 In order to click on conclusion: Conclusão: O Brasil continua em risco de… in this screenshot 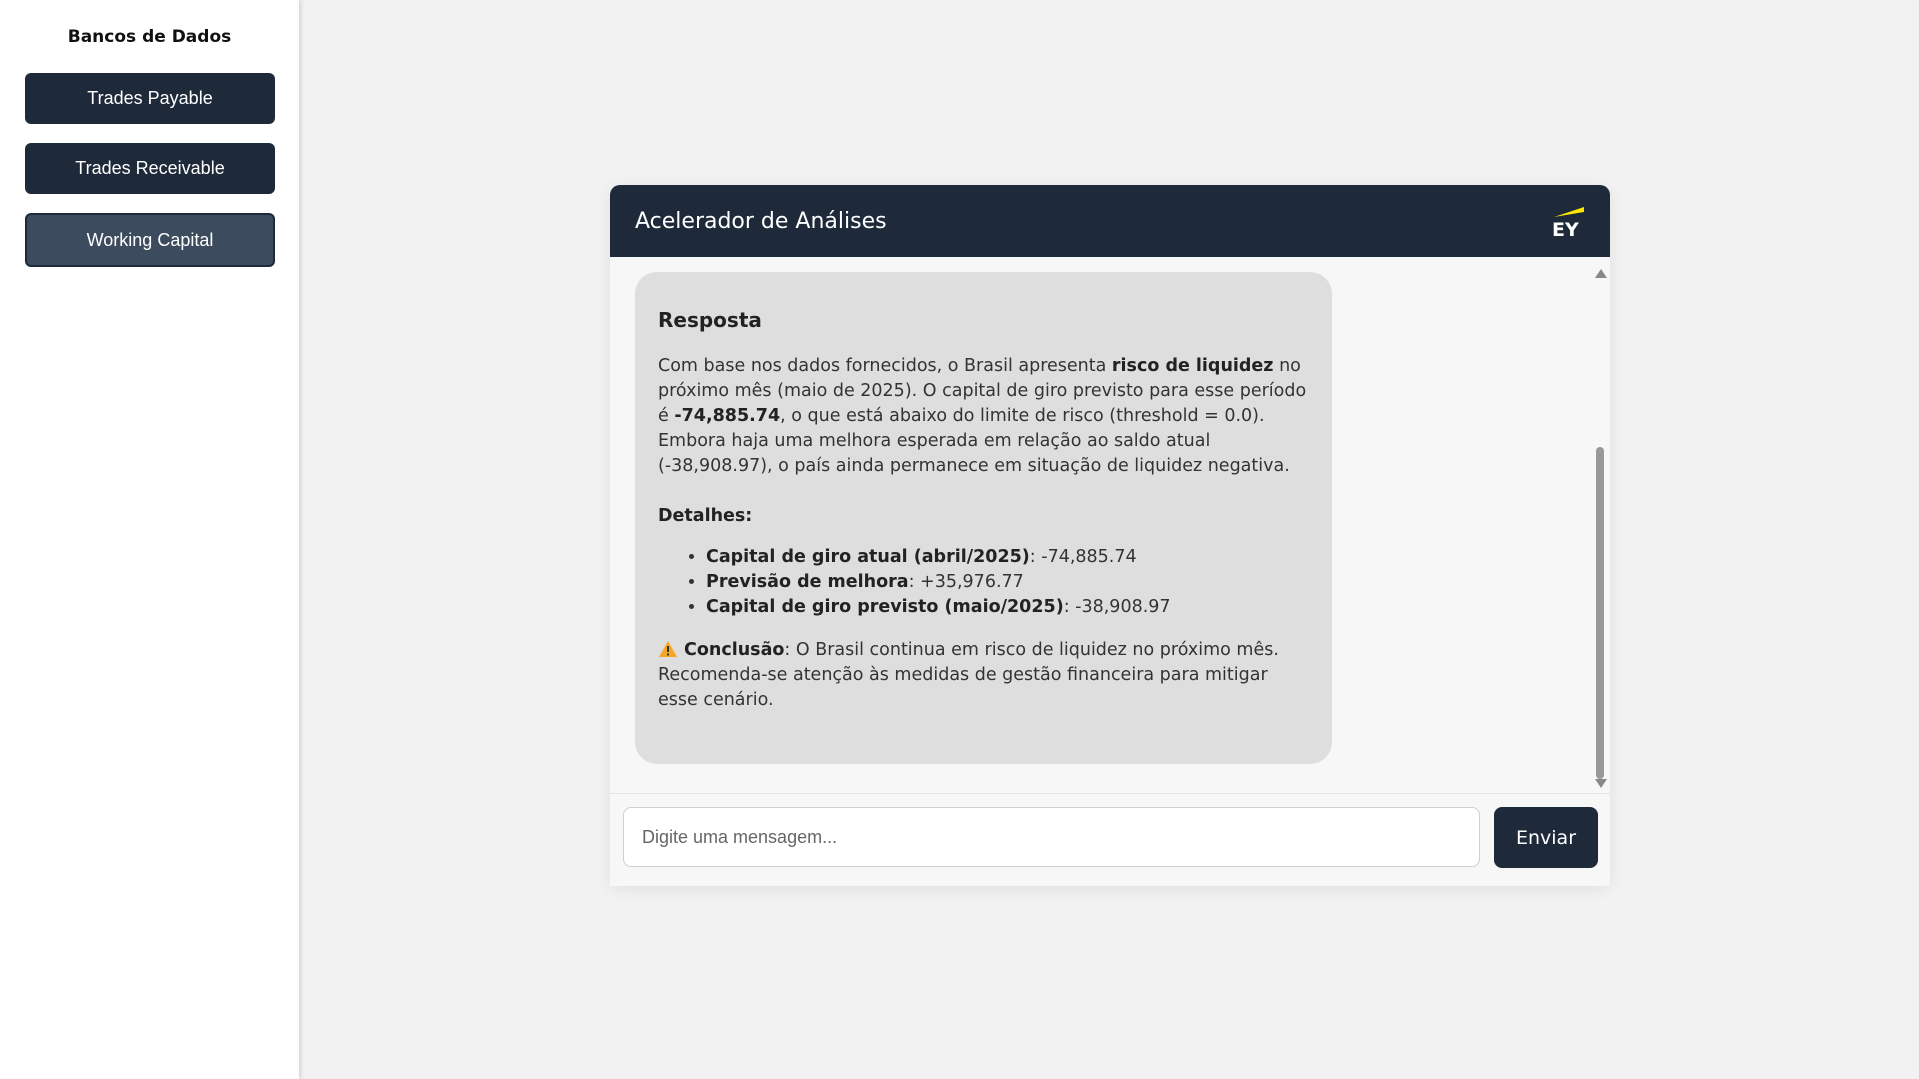, I will do `click(968, 675)`.